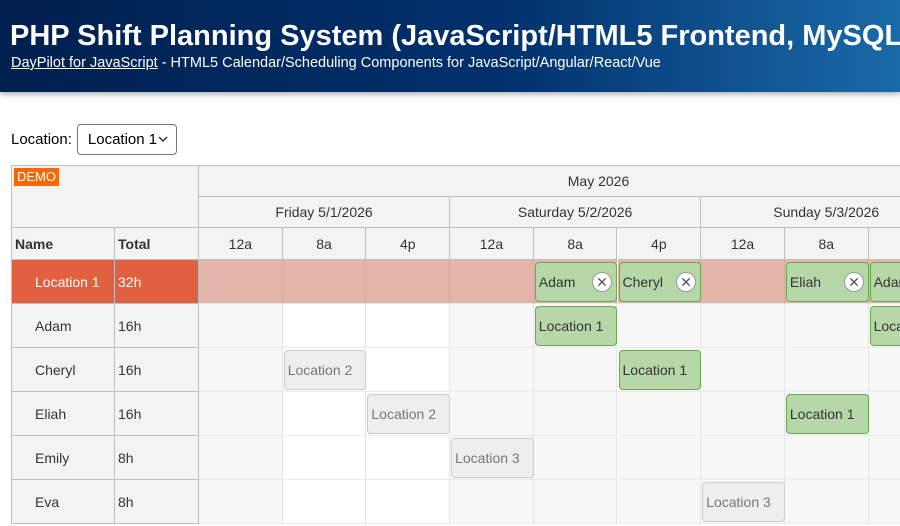 This screenshot has width=900, height=526. Describe the element at coordinates (805, 282) in the screenshot. I see `shift-event-label: Eliah` at that location.